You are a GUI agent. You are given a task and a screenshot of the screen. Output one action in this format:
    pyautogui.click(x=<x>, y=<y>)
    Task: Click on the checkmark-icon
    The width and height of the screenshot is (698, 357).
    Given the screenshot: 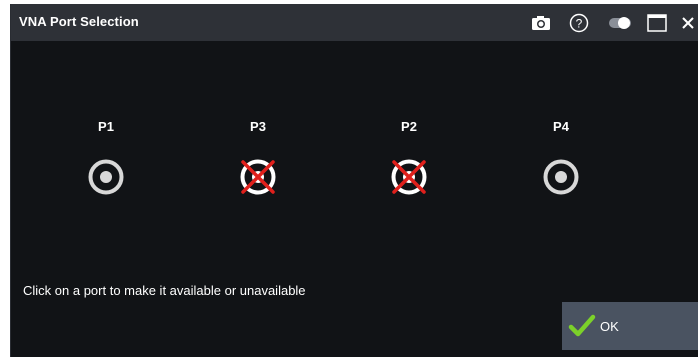 What is the action you would take?
    pyautogui.click(x=582, y=325)
    